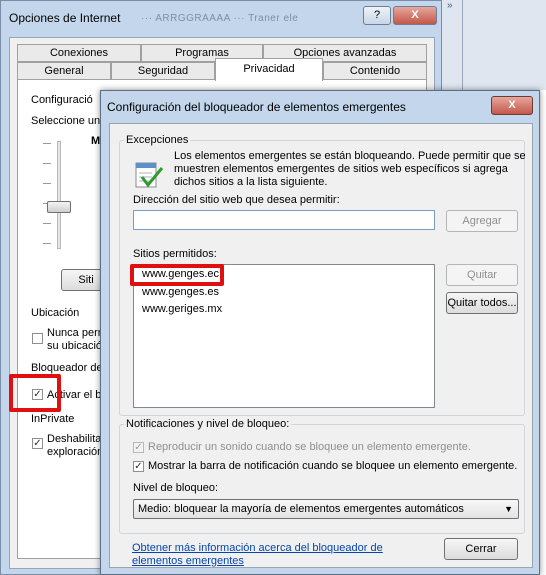  I want to click on exploration-label: exploración, so click(75, 452).